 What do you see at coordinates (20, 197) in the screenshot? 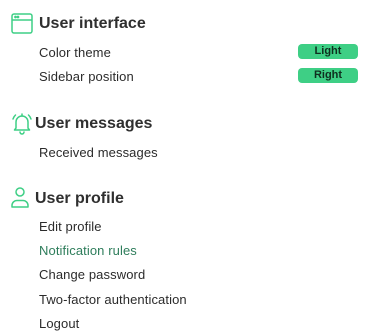
I see `user-icon` at bounding box center [20, 197].